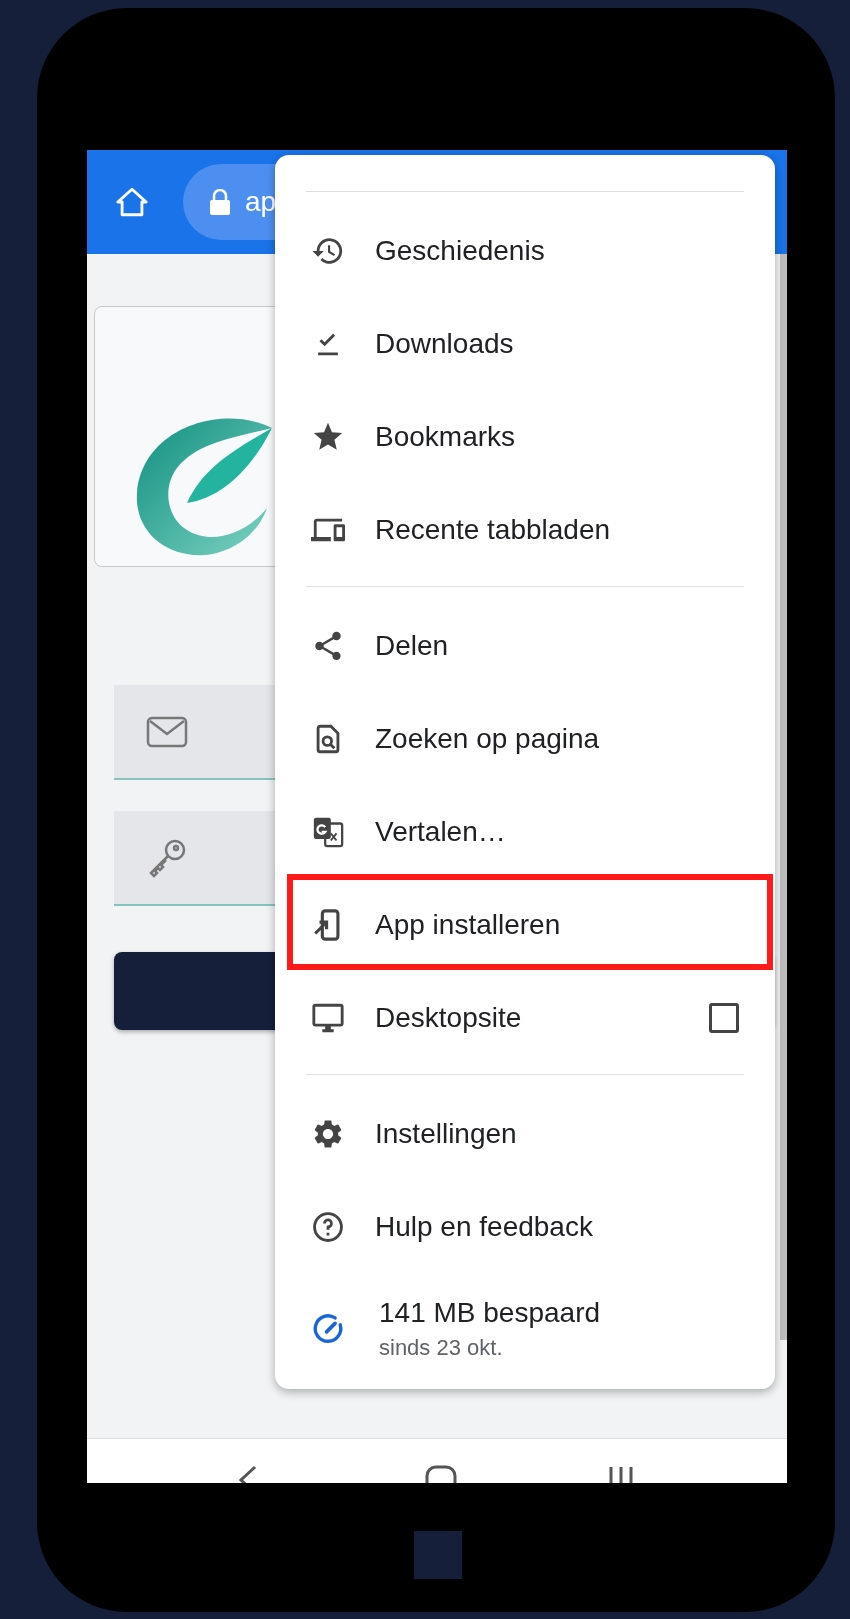 The image size is (850, 1619). What do you see at coordinates (783, 797) in the screenshot?
I see `scrollbar` at bounding box center [783, 797].